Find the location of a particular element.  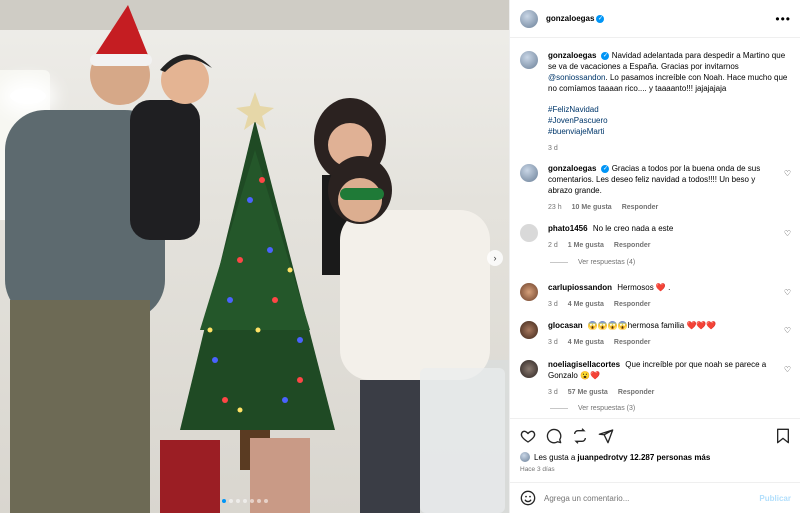

comment-time: 23 h is located at coordinates (555, 207).